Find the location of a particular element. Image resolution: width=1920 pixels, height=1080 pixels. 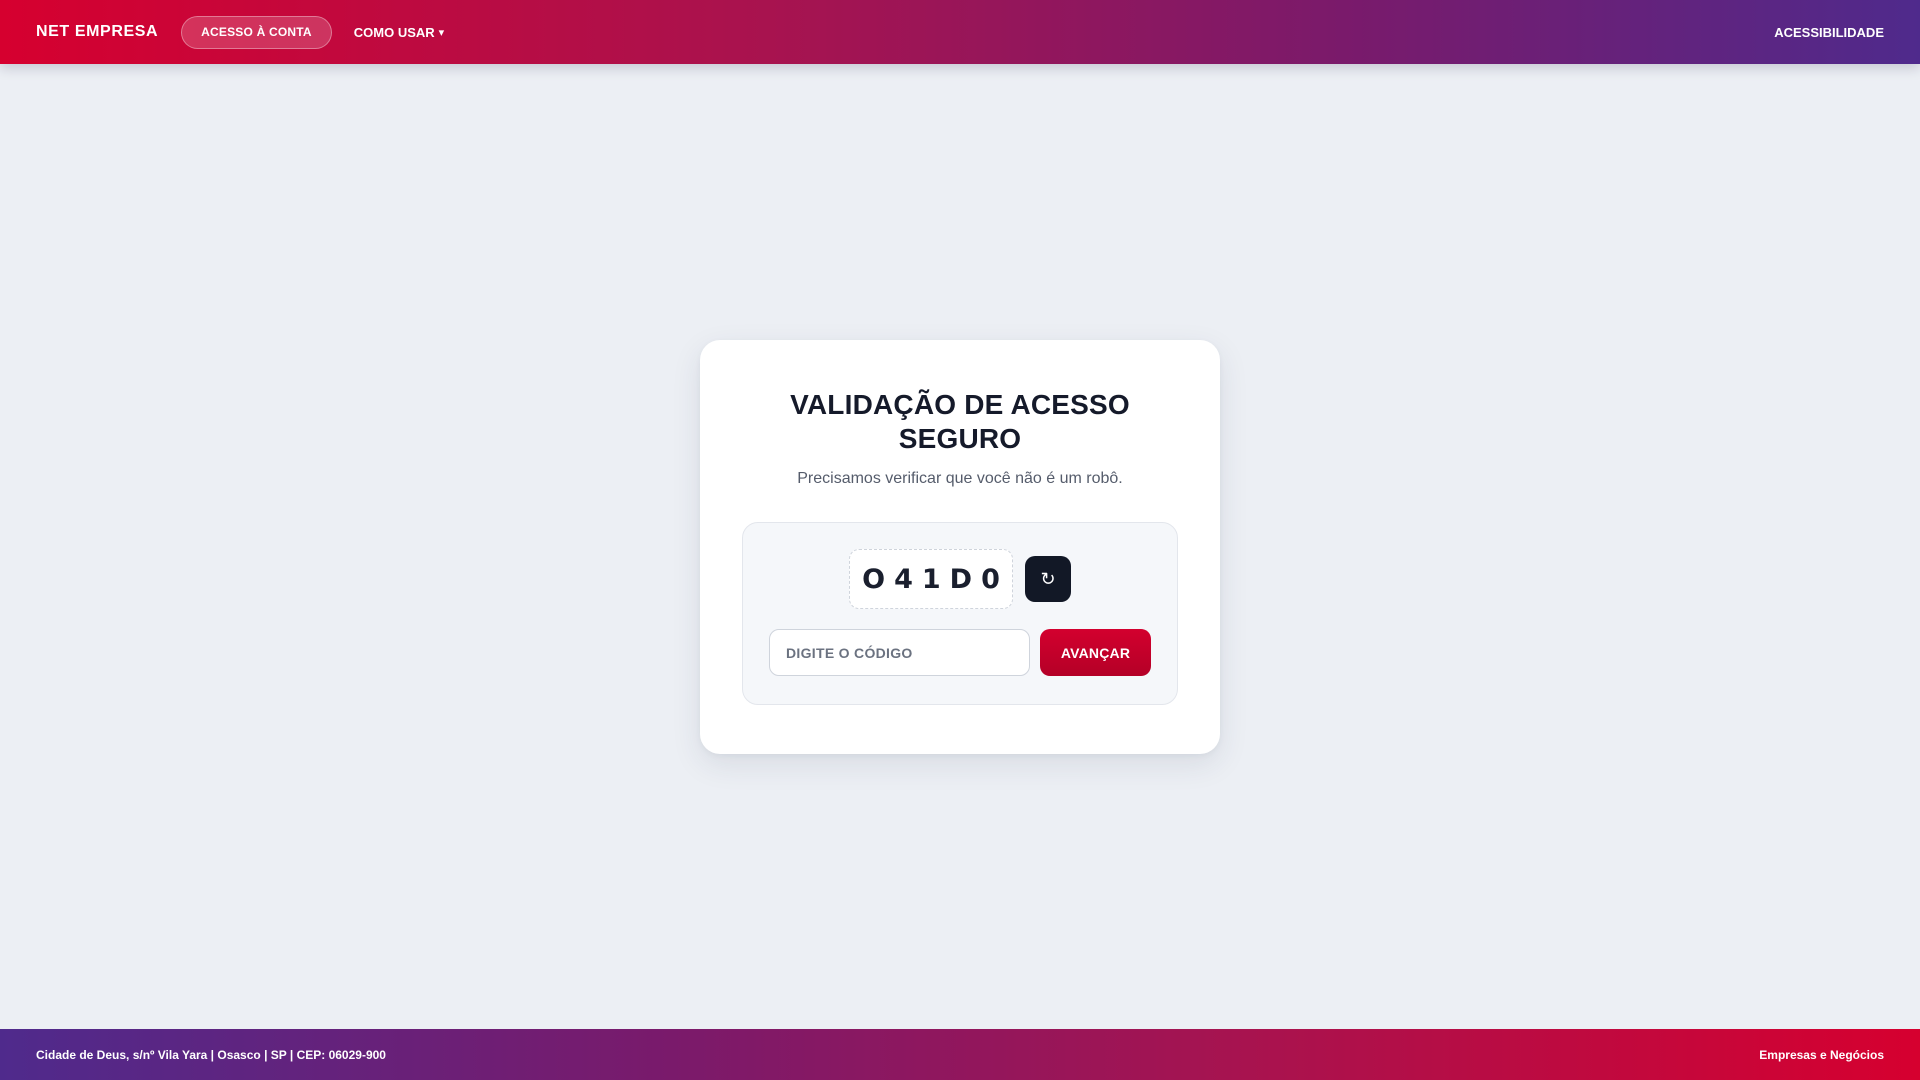

captcha-row: O41D0 ↻ is located at coordinates (960, 579).